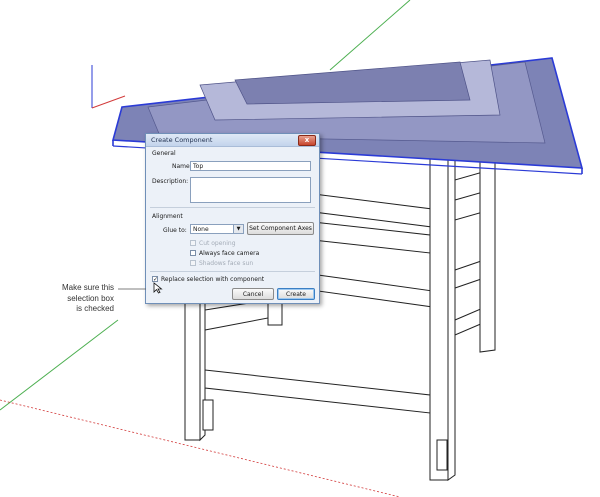 This screenshot has width=600, height=497. What do you see at coordinates (229, 253) in the screenshot?
I see `always-face-camera-label: Always face camera` at bounding box center [229, 253].